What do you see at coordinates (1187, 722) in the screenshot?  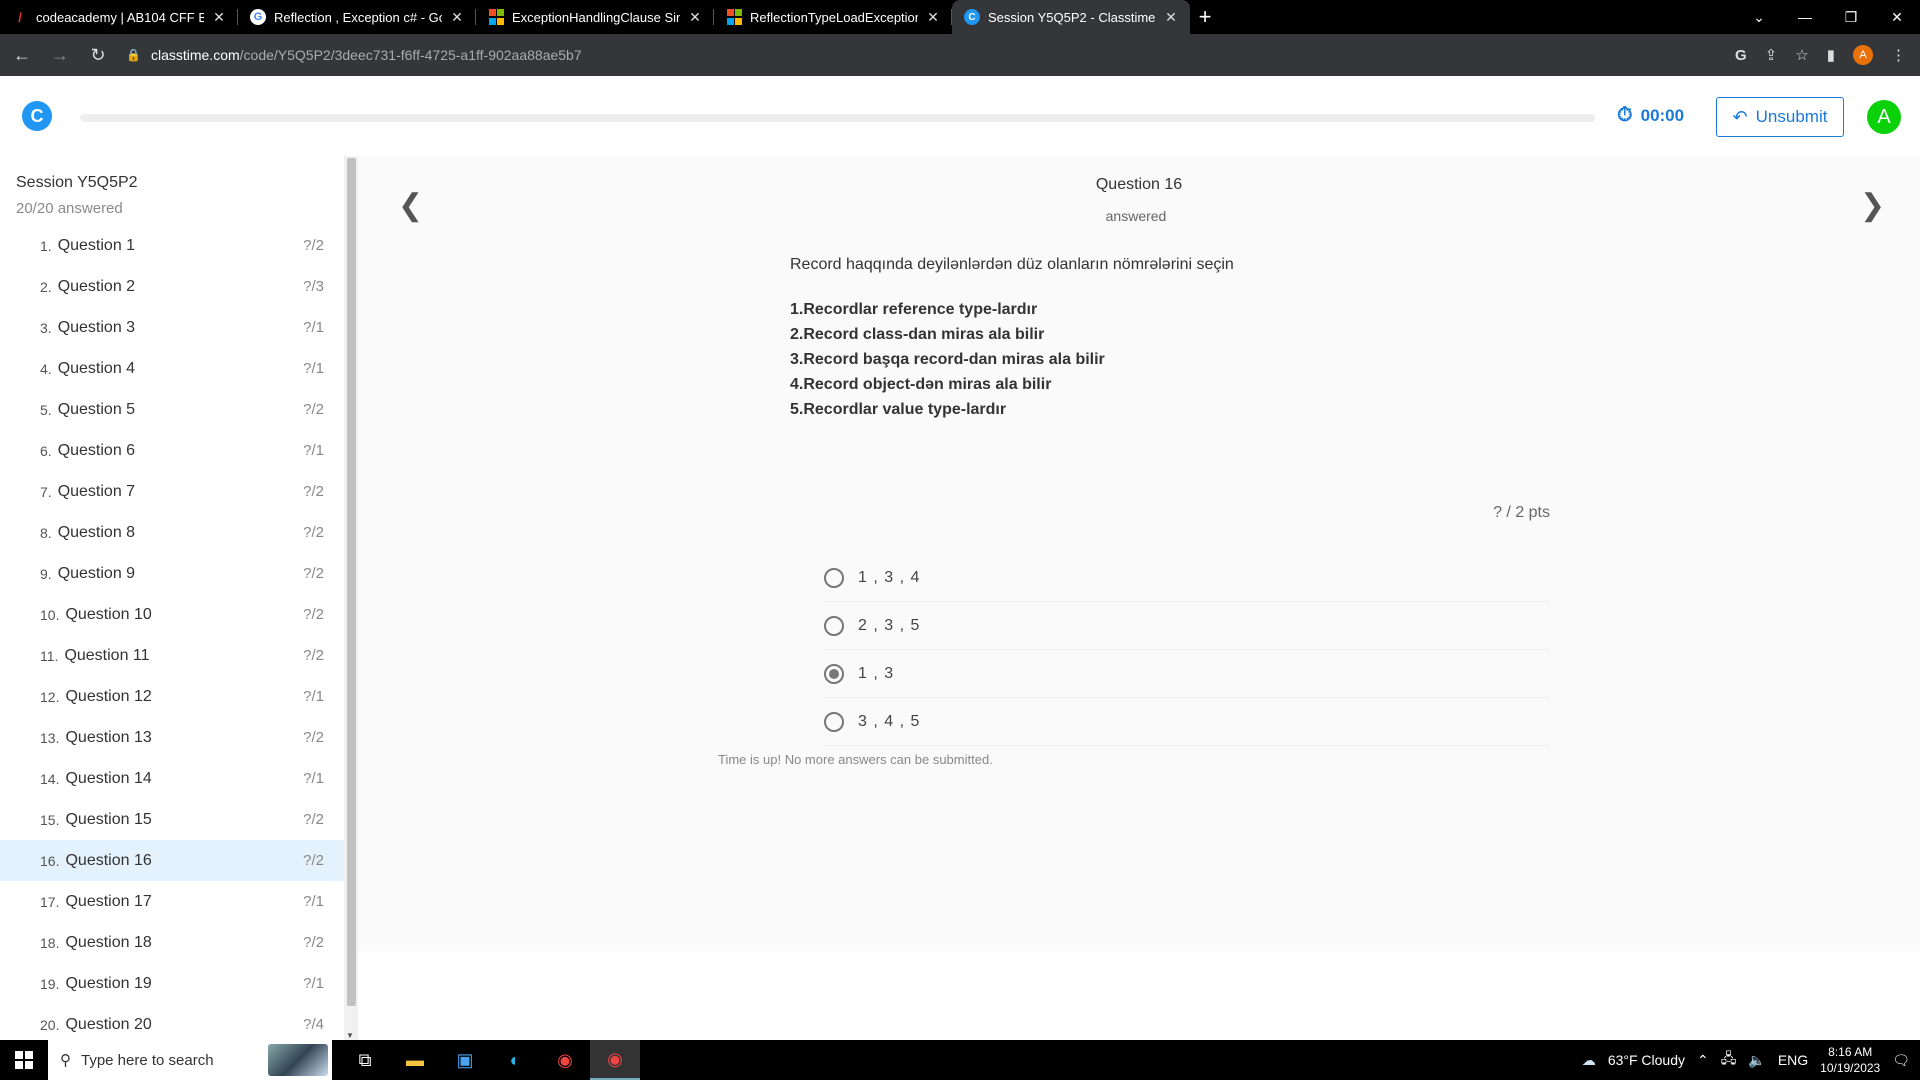 I see `answer-option: 3 , 4 , 5` at bounding box center [1187, 722].